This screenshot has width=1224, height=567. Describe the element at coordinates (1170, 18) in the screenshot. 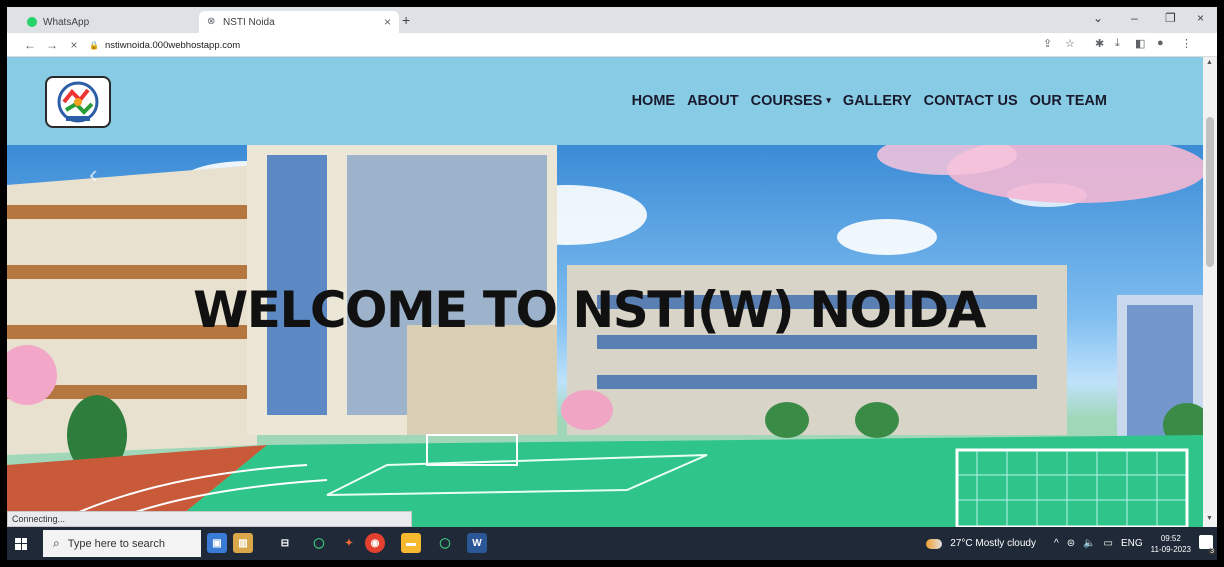

I see `maximize-button: ❐` at that location.